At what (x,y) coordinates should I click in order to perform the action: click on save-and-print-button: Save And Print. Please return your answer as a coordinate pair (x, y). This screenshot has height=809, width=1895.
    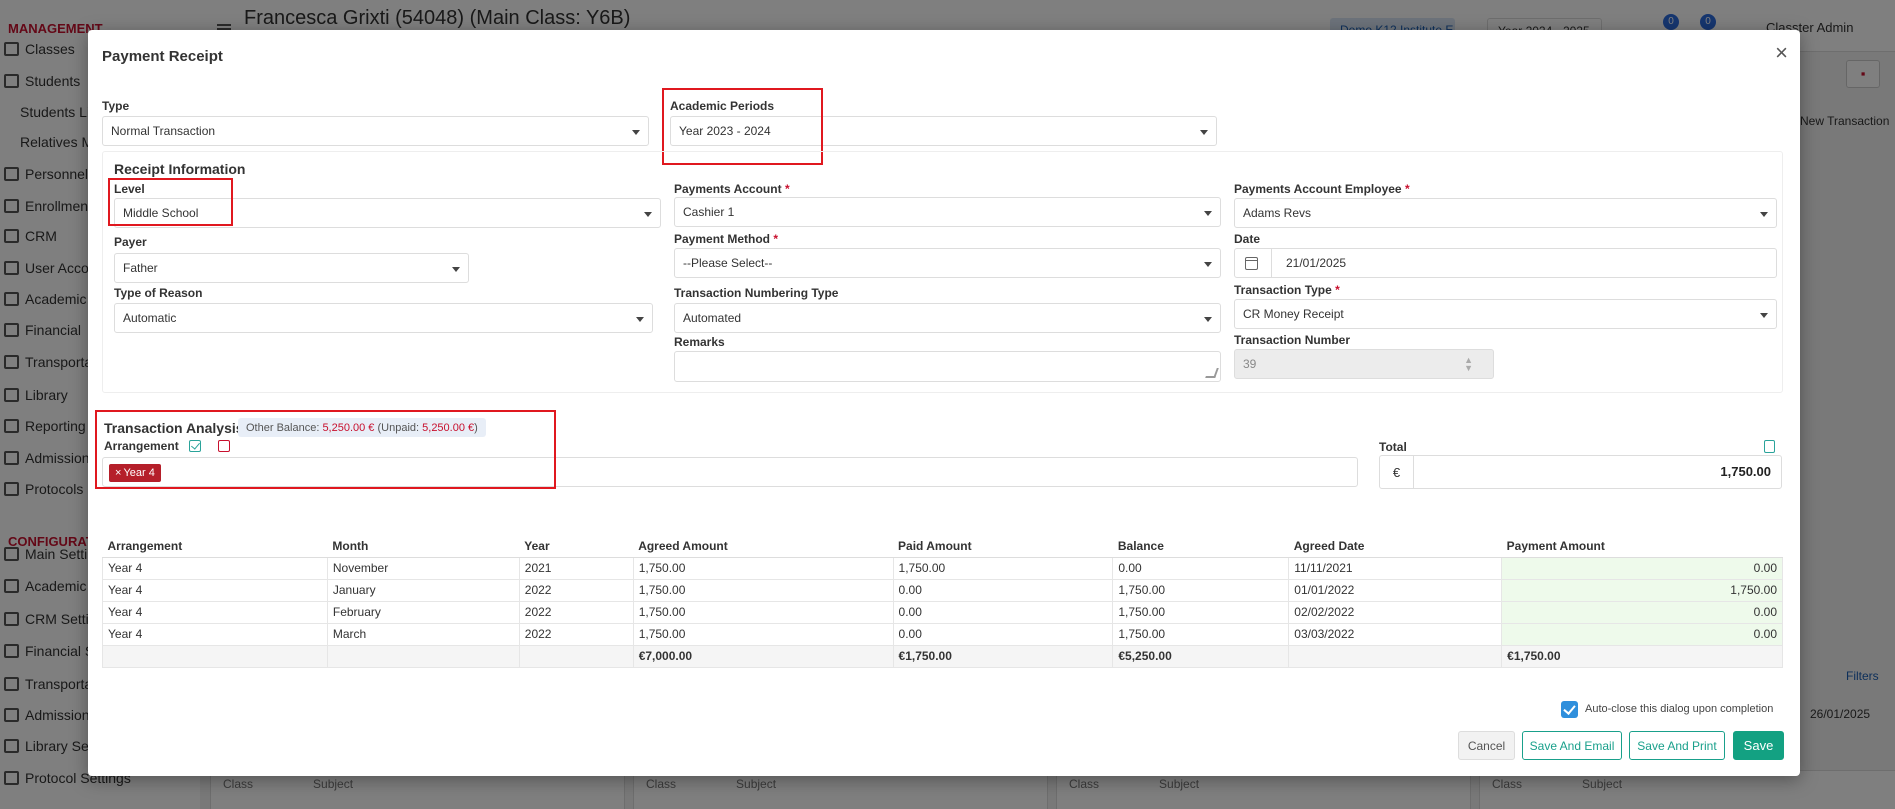
    Looking at the image, I should click on (1677, 745).